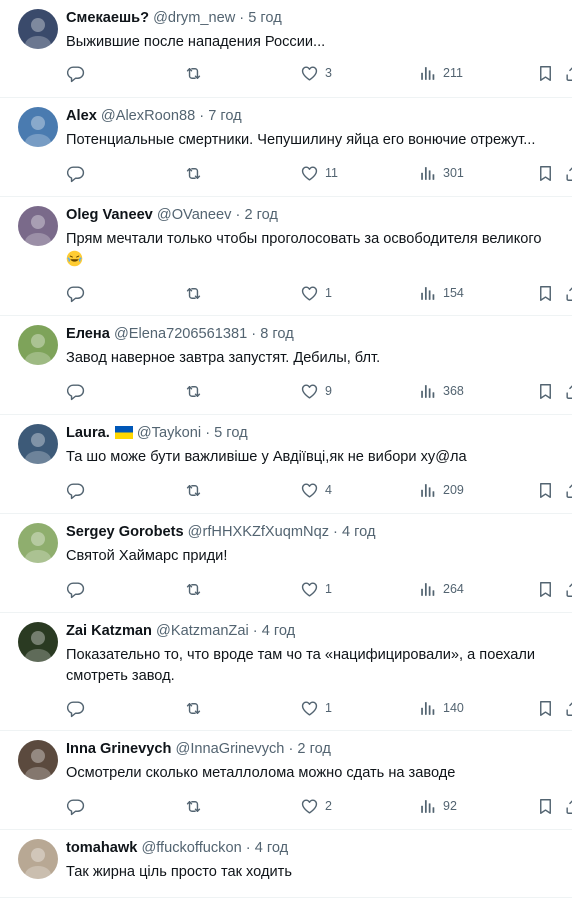  I want to click on author-handle: @ffuckoffuckon, so click(191, 848).